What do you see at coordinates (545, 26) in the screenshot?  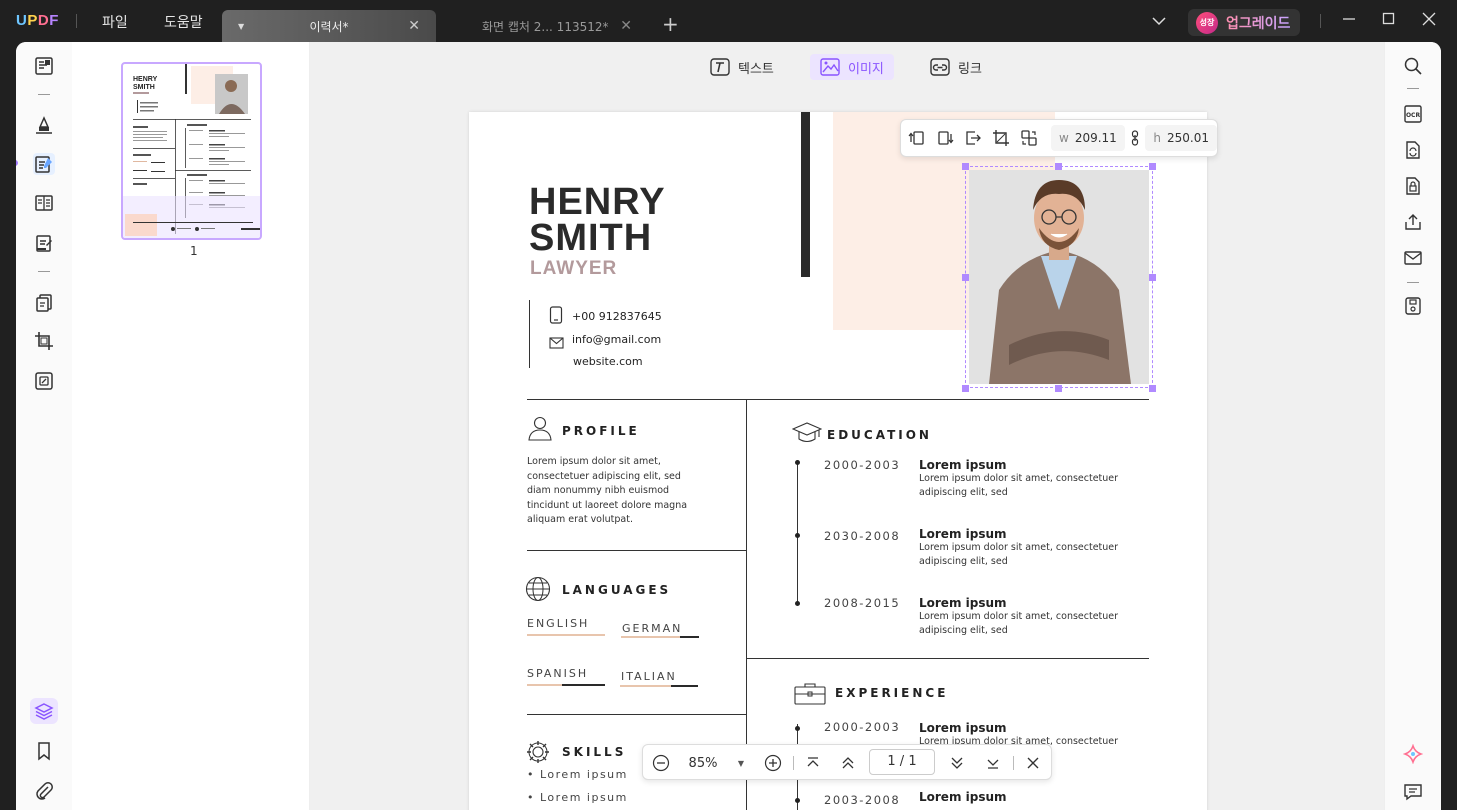 I see `tab-title: 화면 캡처 2... 113512*` at bounding box center [545, 26].